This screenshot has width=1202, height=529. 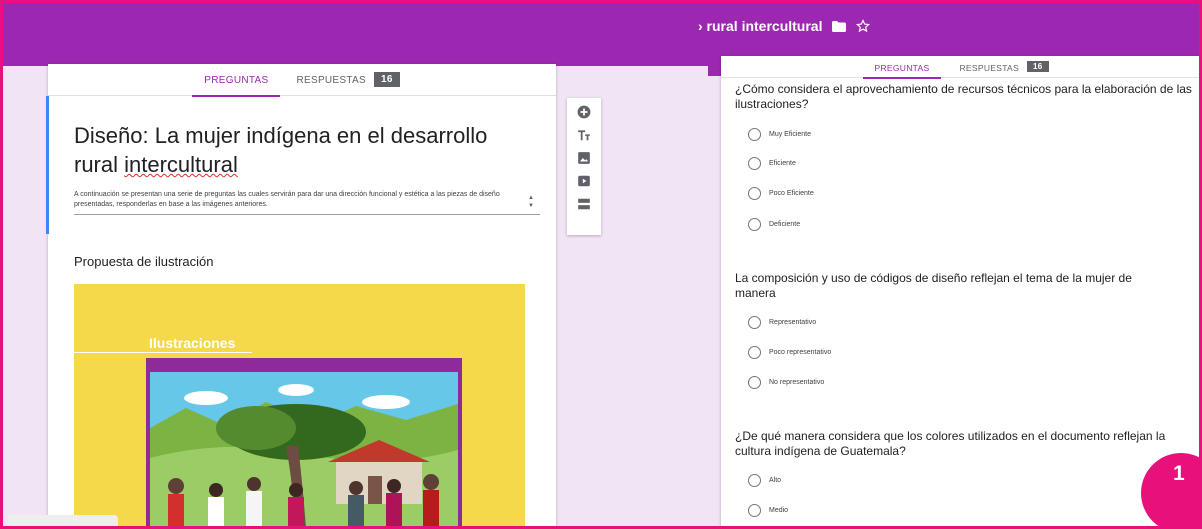 I want to click on radio-option: Eficiente, so click(x=772, y=163).